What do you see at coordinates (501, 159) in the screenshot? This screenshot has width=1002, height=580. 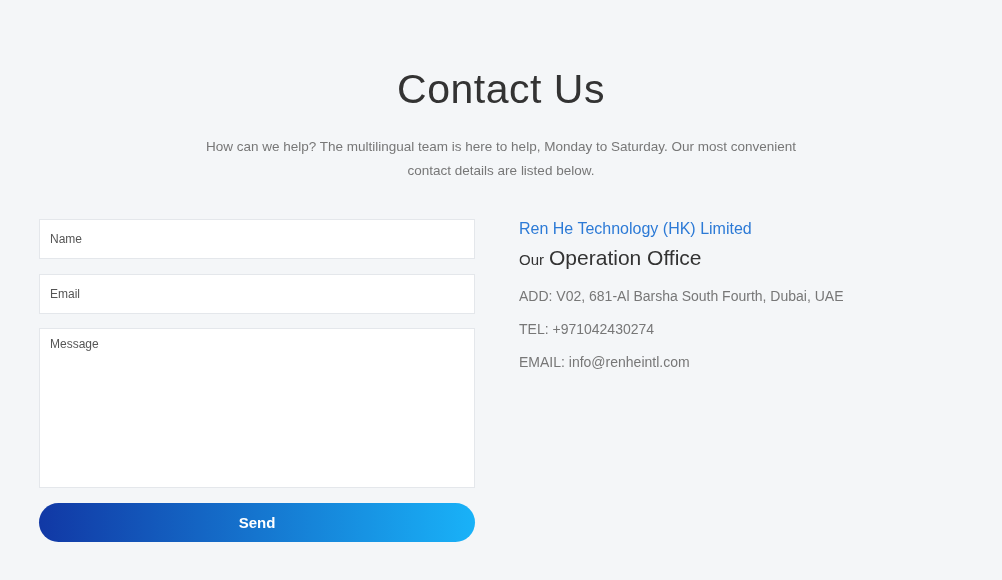 I see `intro-text: How can we help? The multilingual team is here to help, Monday to Saturday. Our most convenient contact details are listed below.` at bounding box center [501, 159].